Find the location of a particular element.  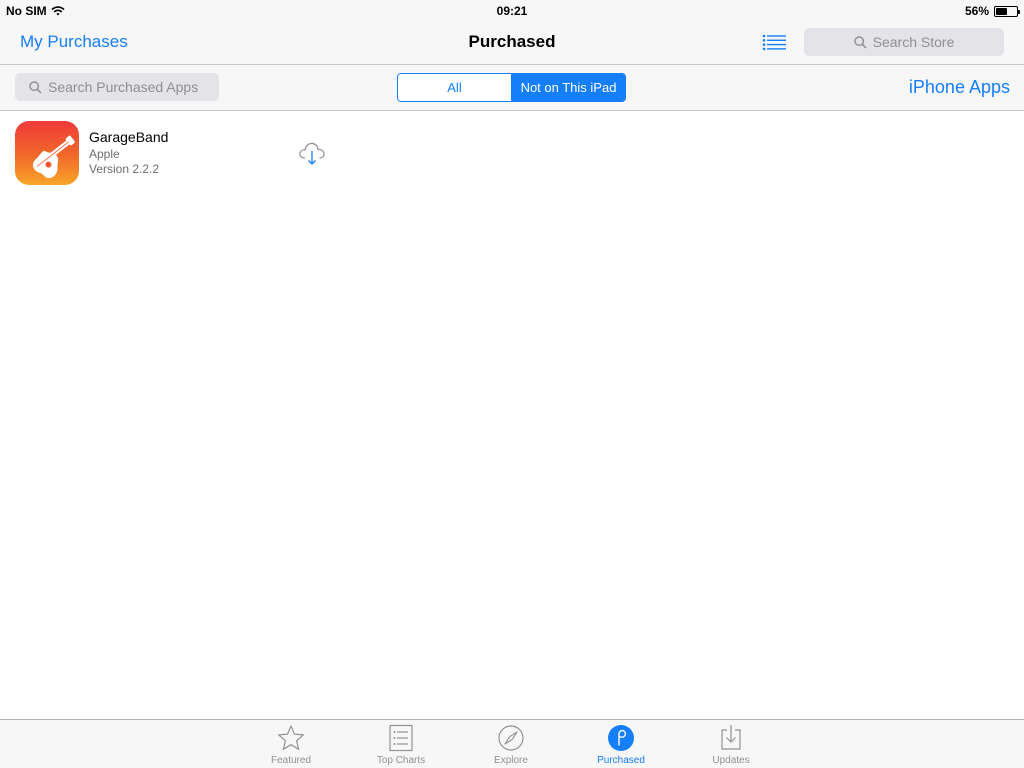

store-search-field: Search Store is located at coordinates (904, 42).